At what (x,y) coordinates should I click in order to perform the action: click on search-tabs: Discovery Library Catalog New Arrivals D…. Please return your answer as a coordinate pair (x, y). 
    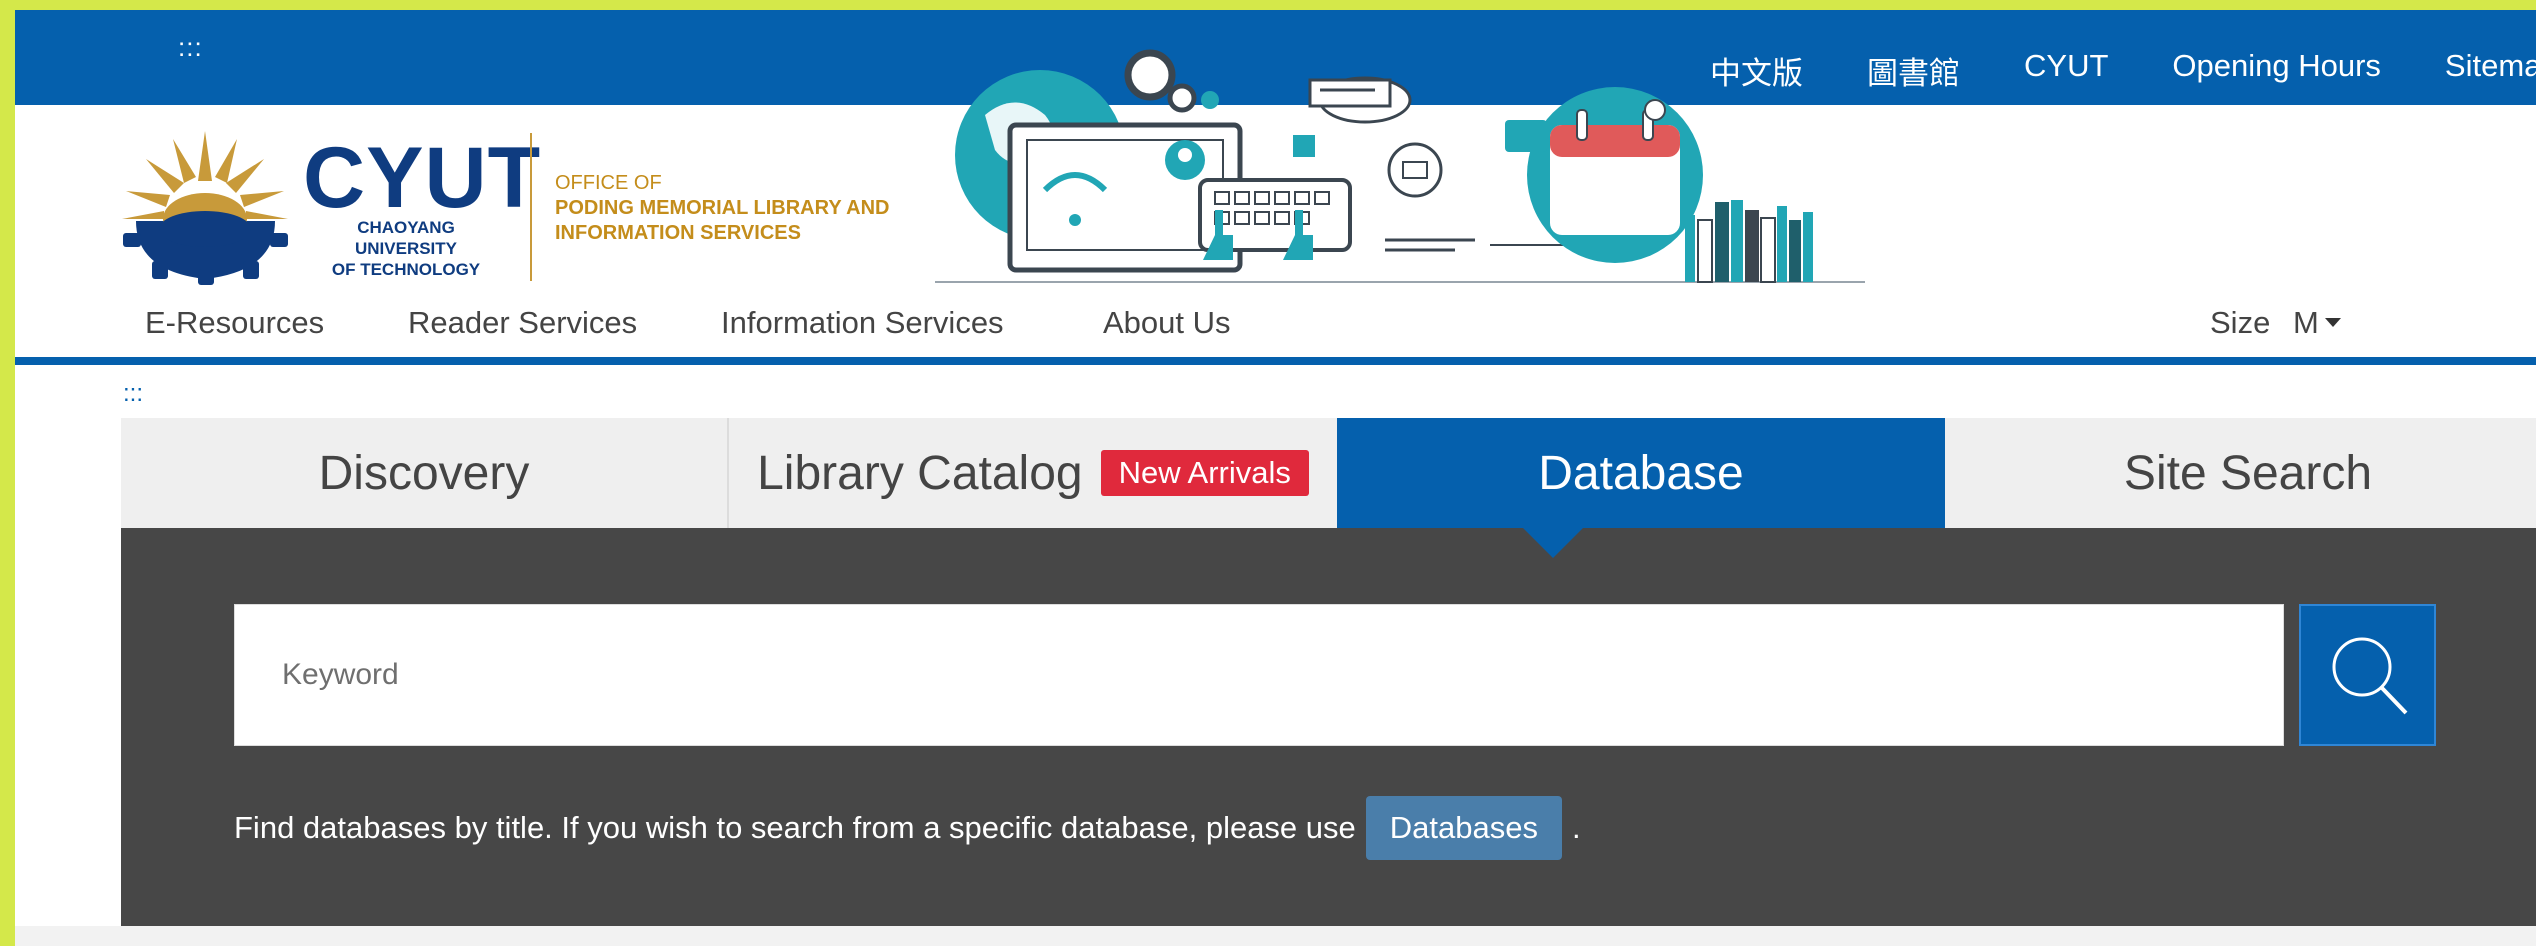
    Looking at the image, I should click on (1328, 473).